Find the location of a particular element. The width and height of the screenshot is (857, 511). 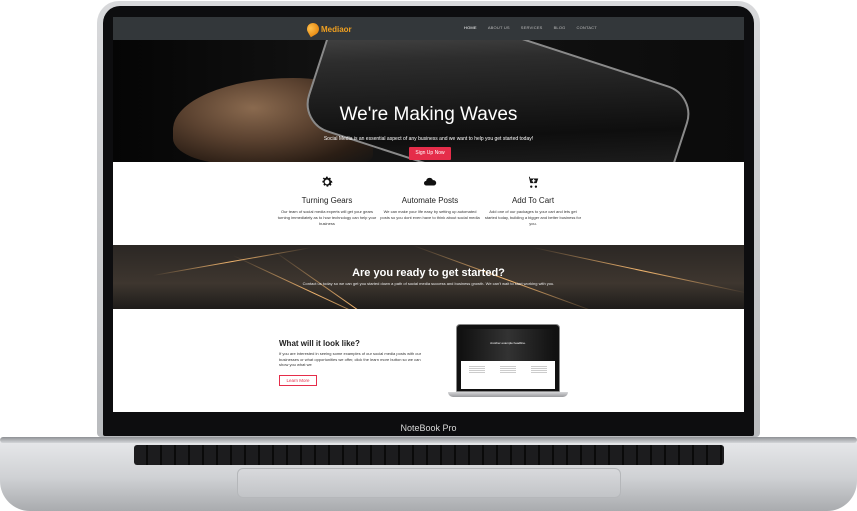

mini-feature-row is located at coordinates (508, 367).